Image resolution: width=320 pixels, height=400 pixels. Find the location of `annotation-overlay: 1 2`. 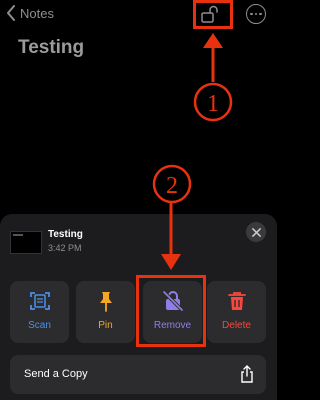

annotation-overlay: 1 2 is located at coordinates (192, 151).